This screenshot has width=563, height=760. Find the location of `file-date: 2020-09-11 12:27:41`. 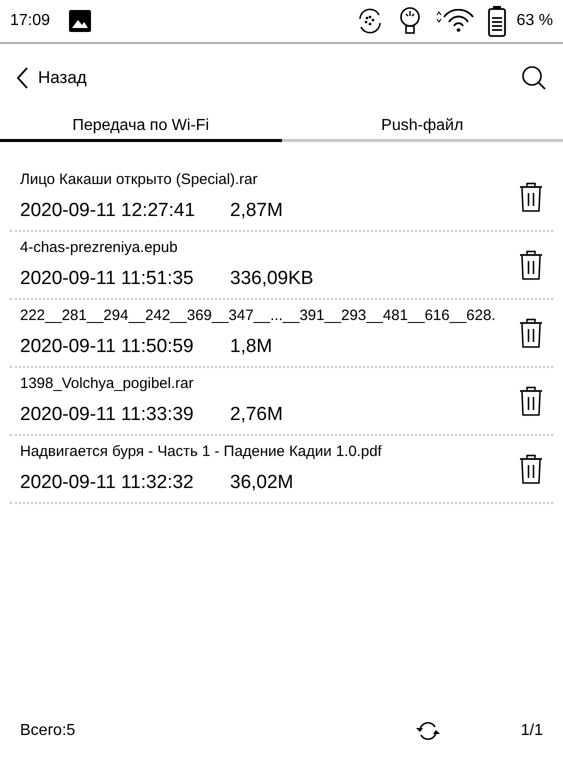

file-date: 2020-09-11 12:27:41 is located at coordinates (108, 211).